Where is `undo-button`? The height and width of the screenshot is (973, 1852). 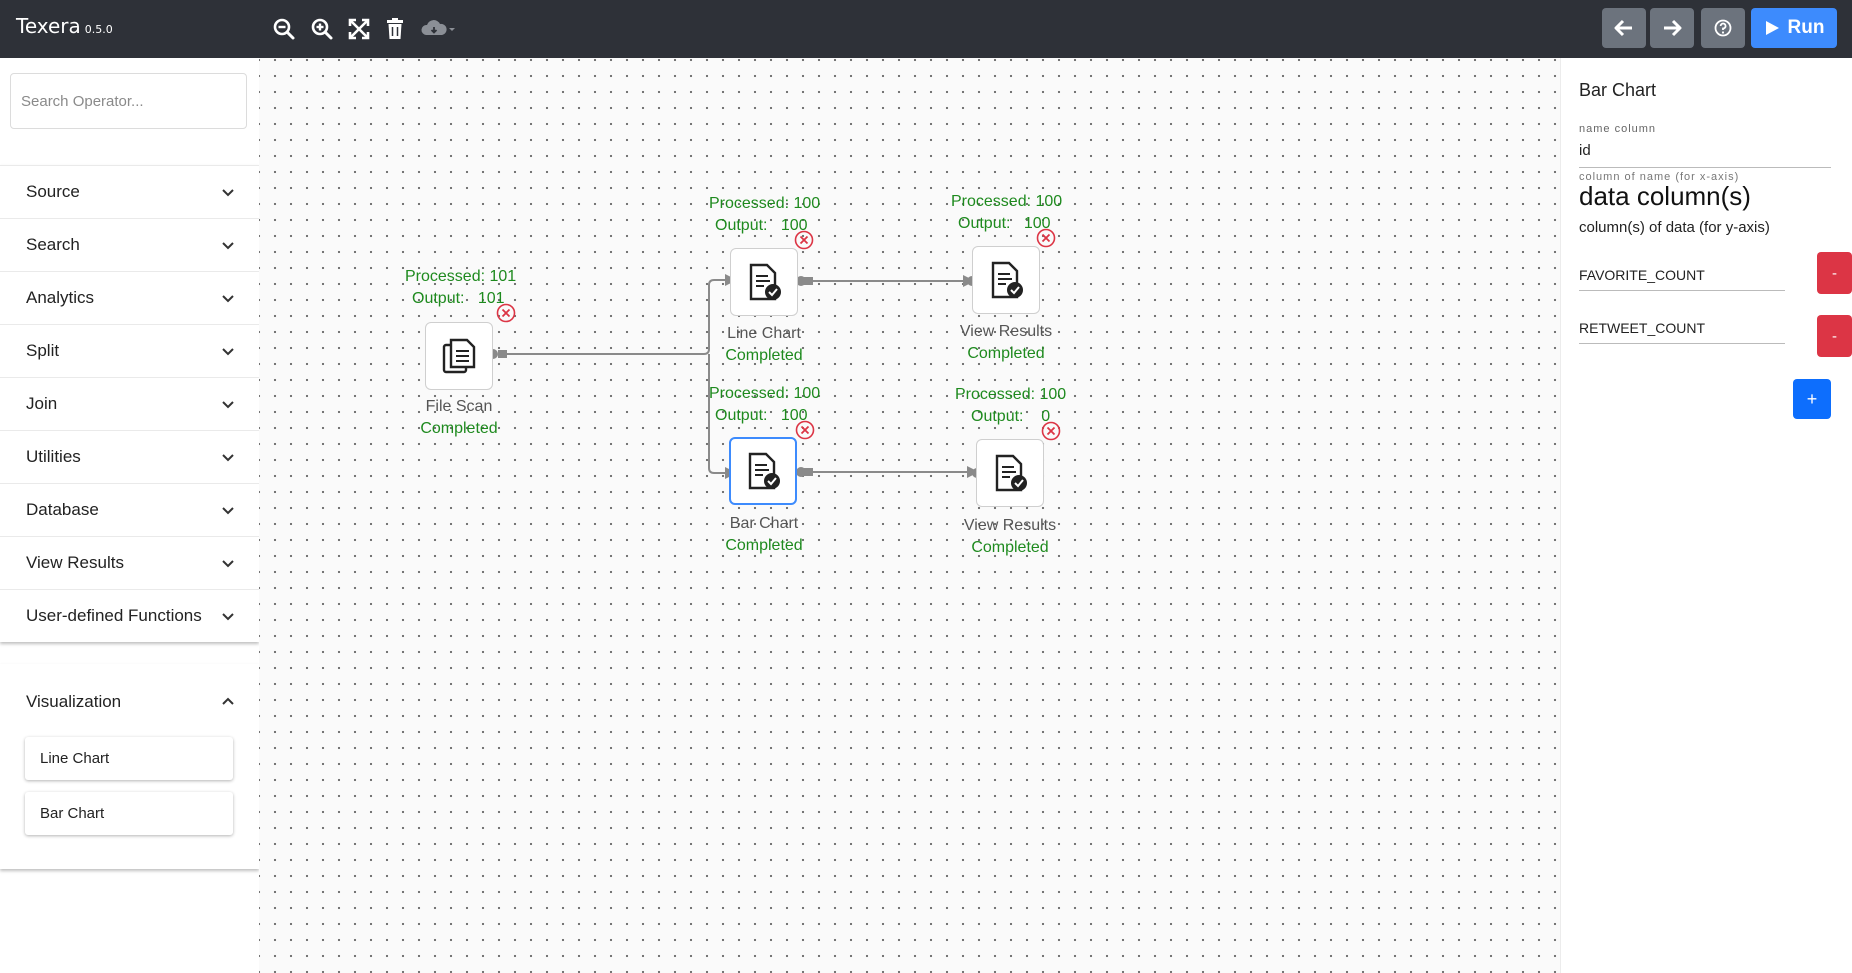 undo-button is located at coordinates (1624, 28).